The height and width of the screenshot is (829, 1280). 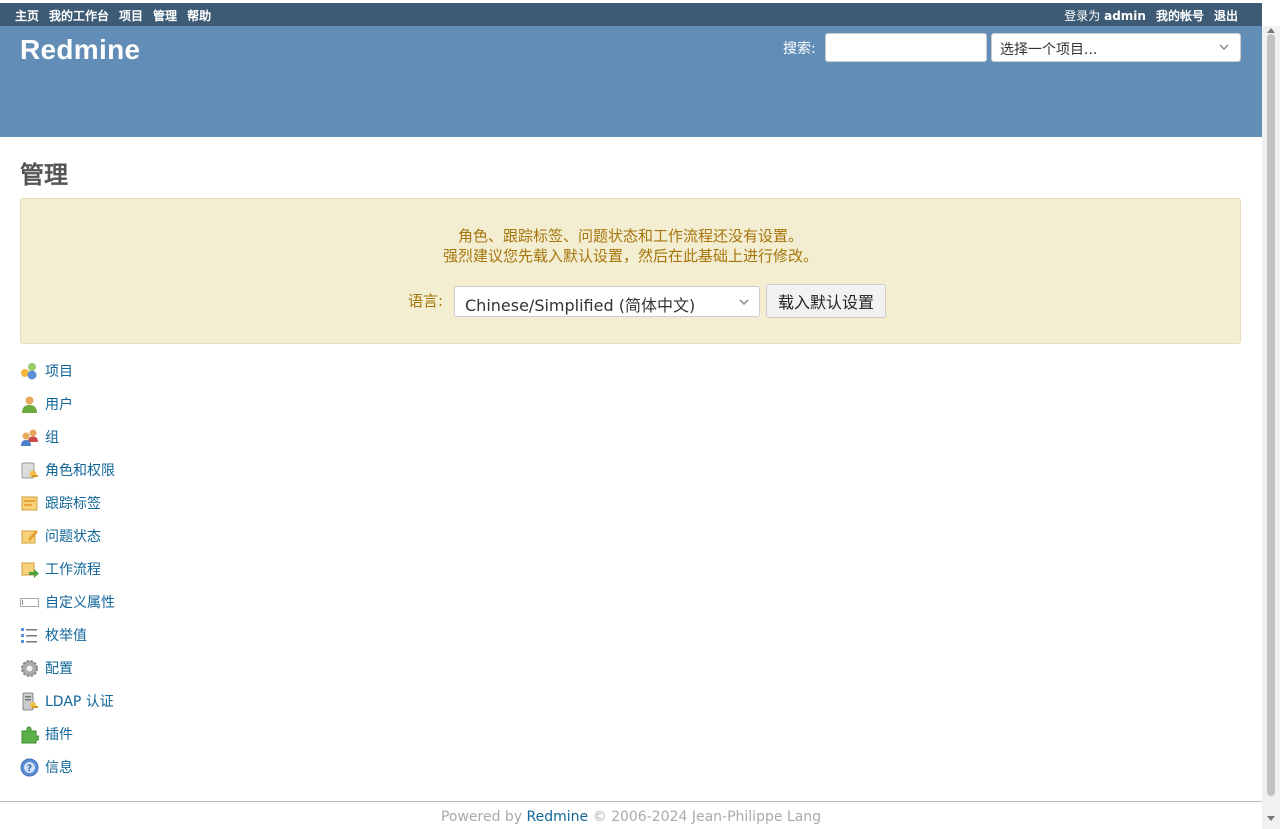 I want to click on my-account-link: 我的帐号, so click(x=1180, y=15).